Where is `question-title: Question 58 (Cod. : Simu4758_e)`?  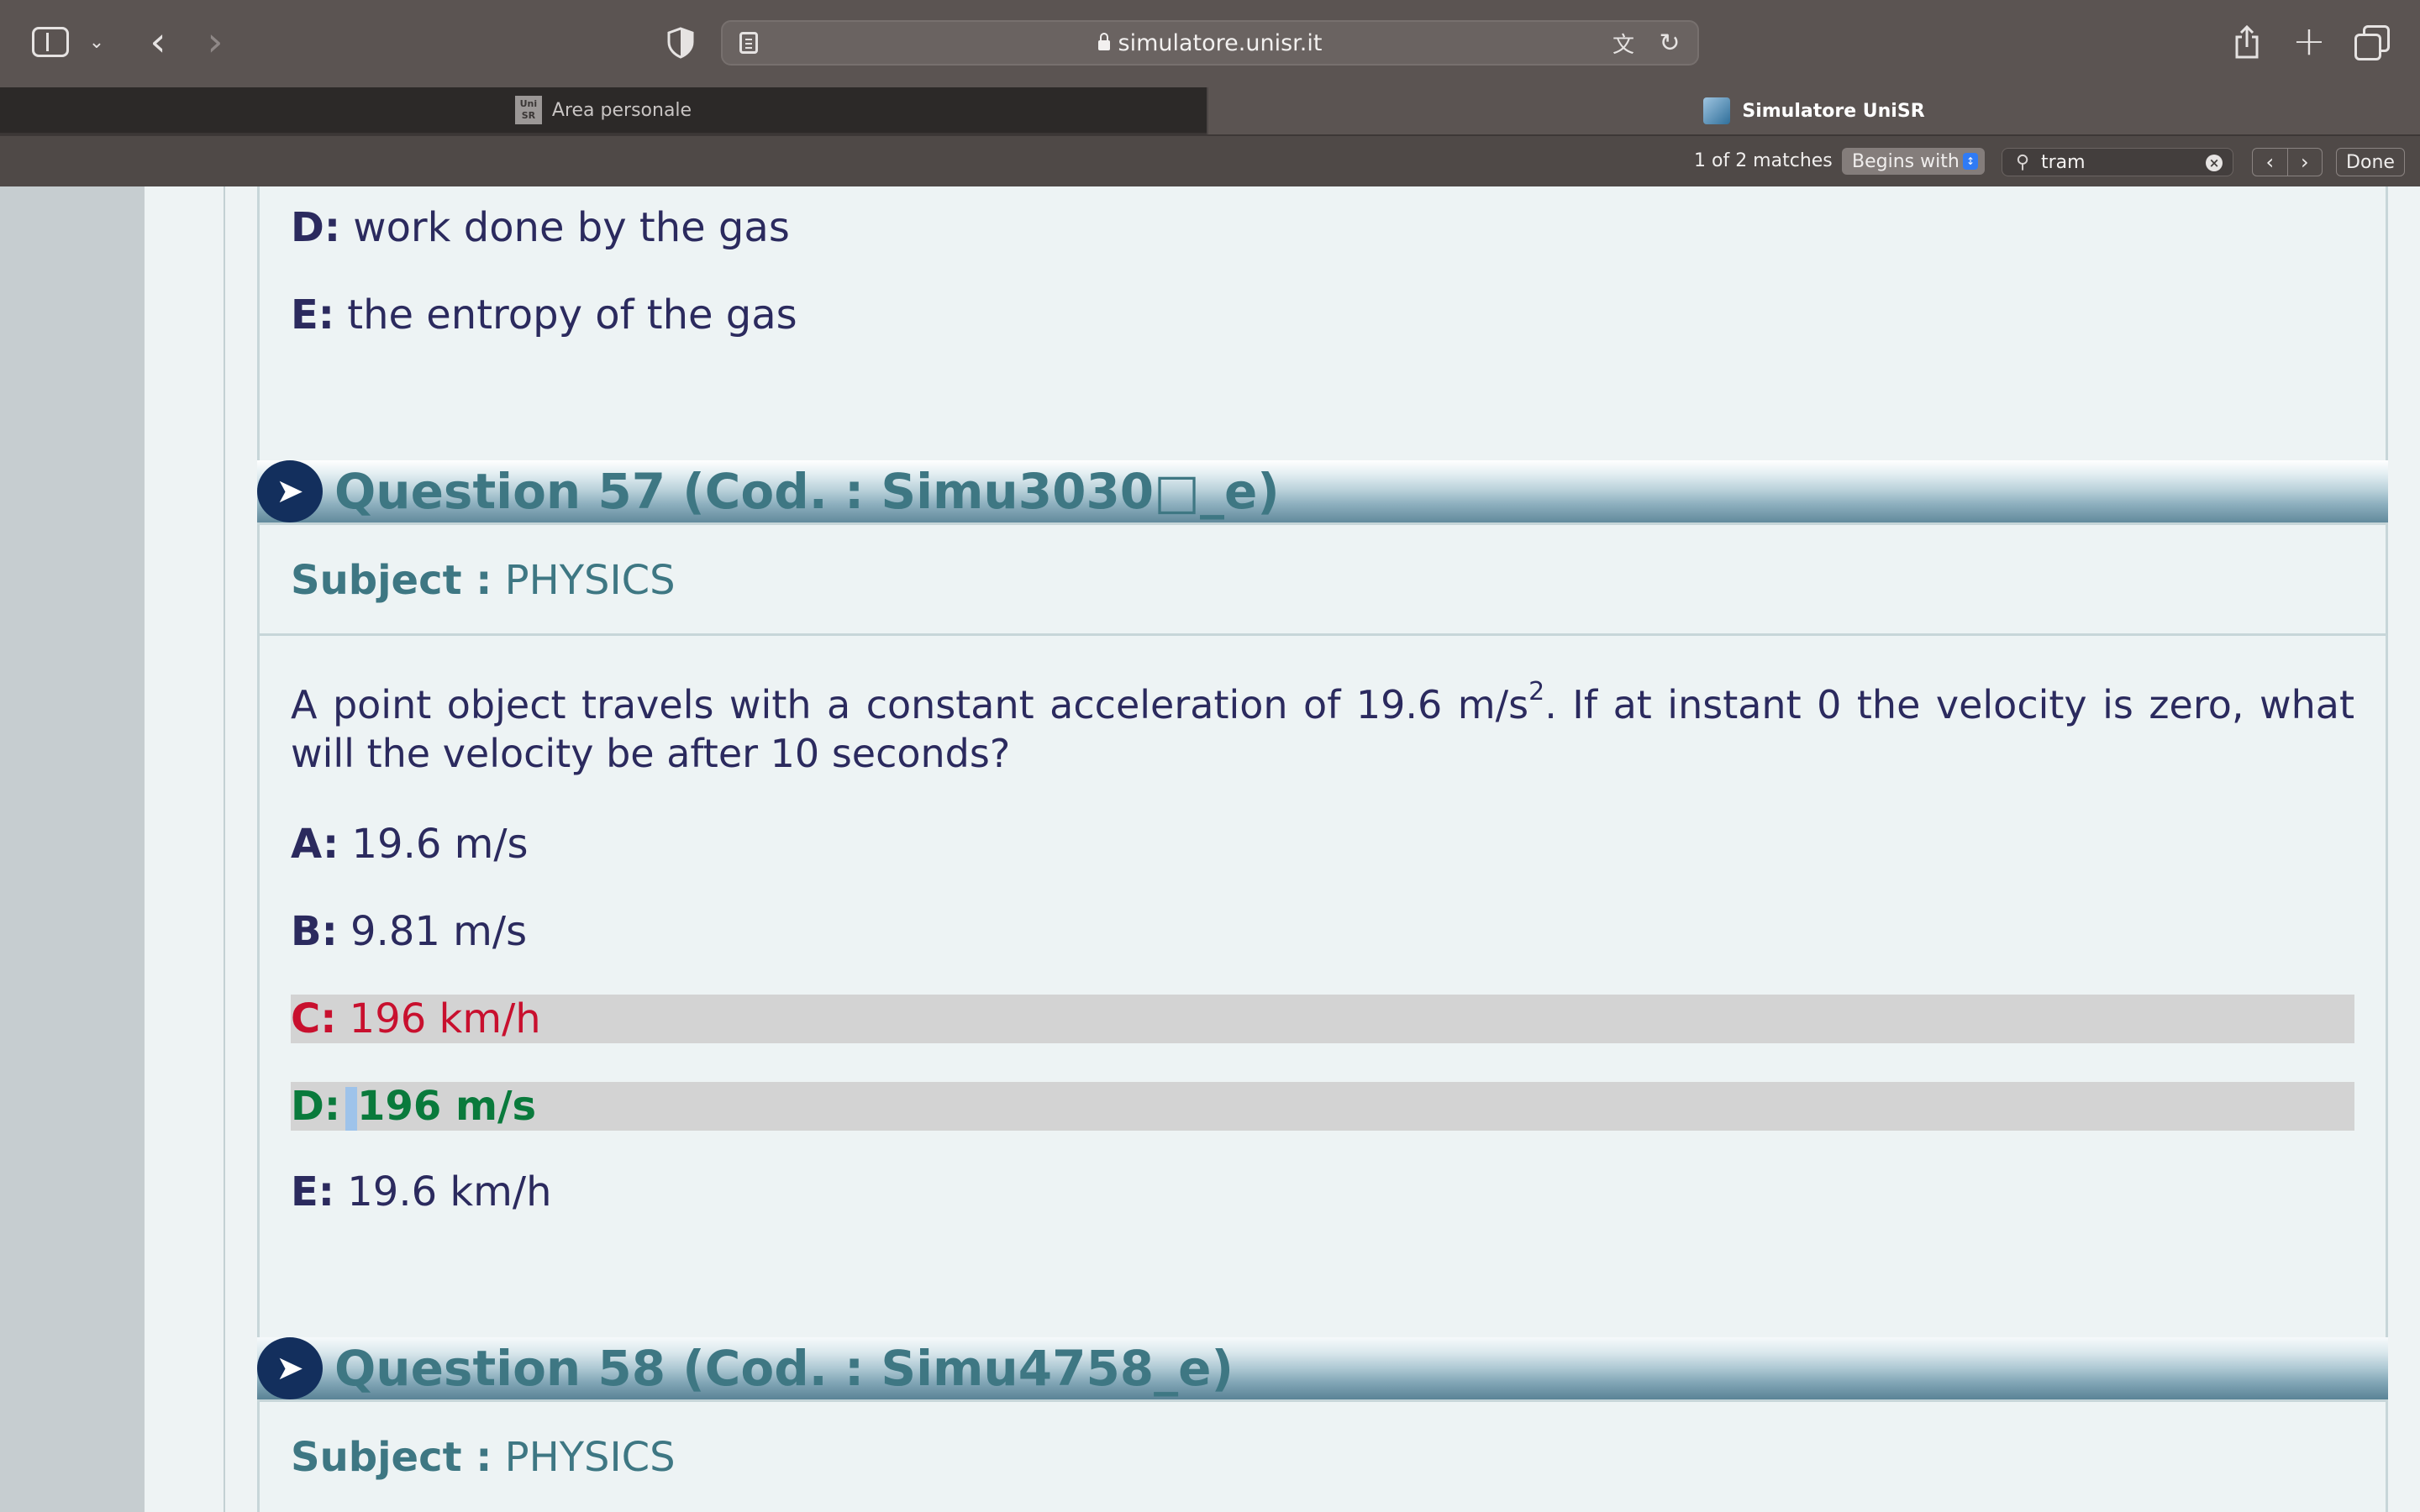
question-title: Question 58 (Cod. : Simu4758_e) is located at coordinates (784, 1368).